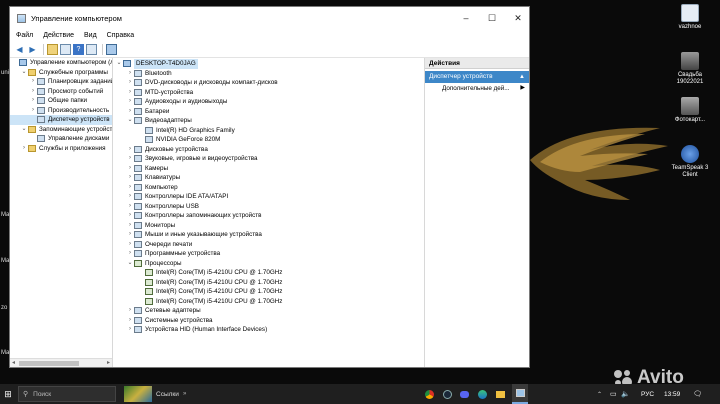 Image resolution: width=720 pixels, height=404 pixels. I want to click on chrome-icon, so click(429, 394).